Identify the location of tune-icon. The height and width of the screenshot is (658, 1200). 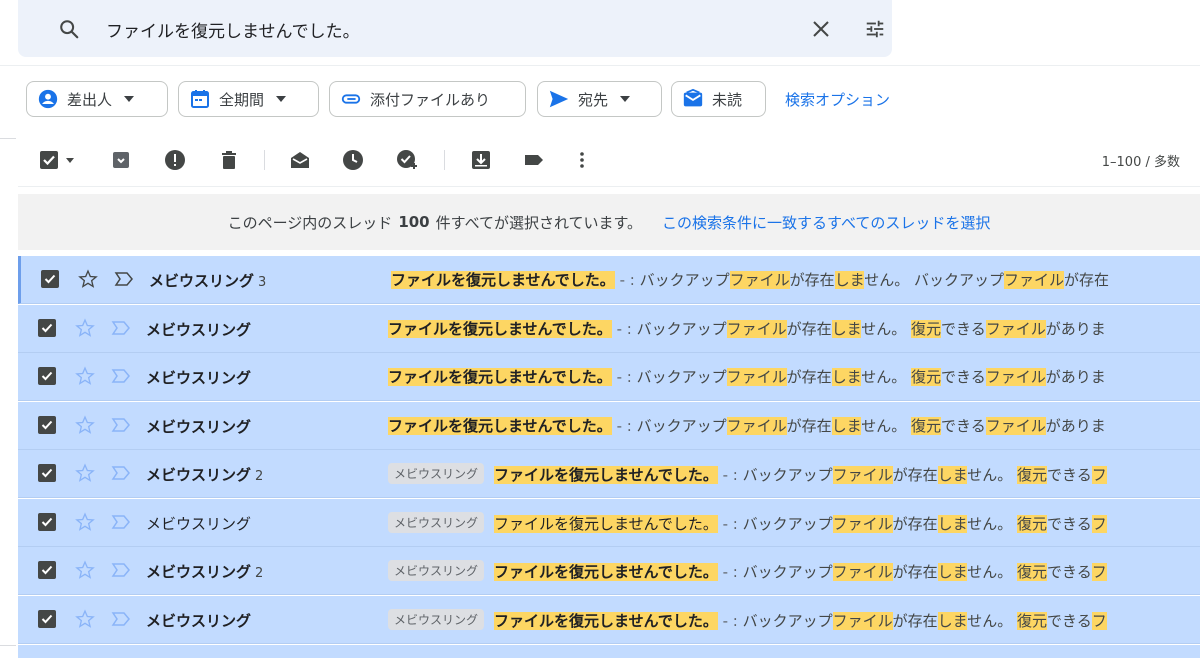
(875, 29).